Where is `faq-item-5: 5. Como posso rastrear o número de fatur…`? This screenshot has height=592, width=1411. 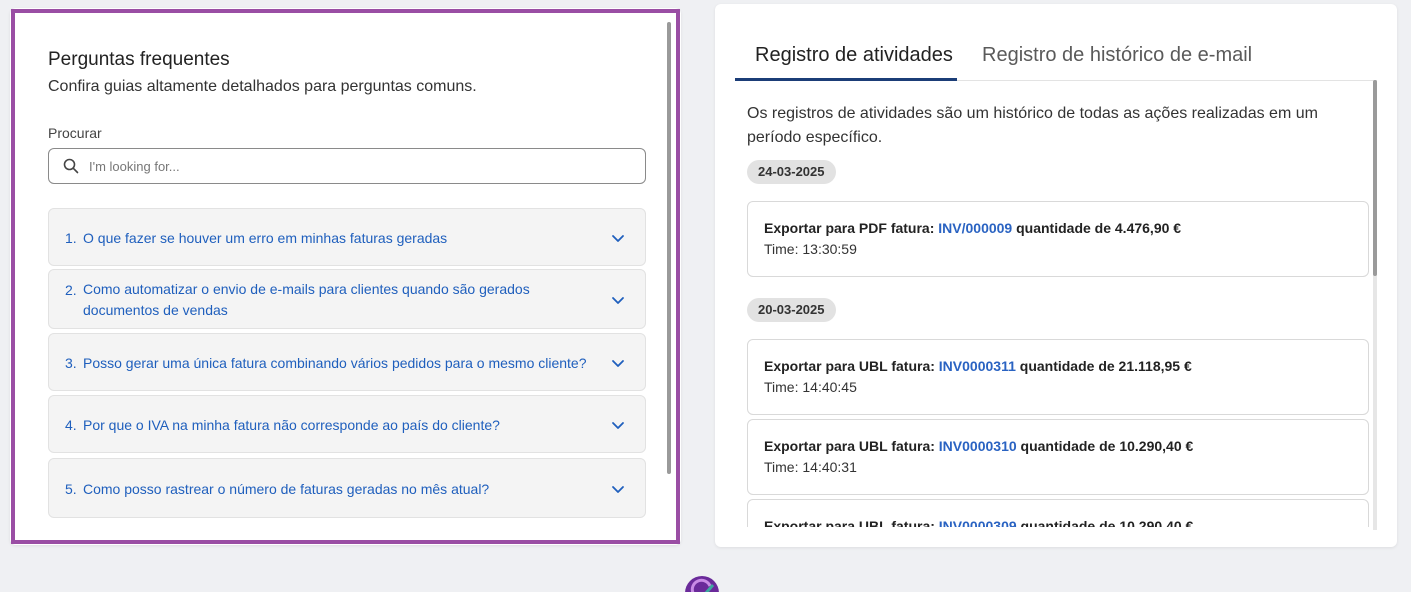
faq-item-5: 5. Como posso rastrear o número de fatur… is located at coordinates (347, 488).